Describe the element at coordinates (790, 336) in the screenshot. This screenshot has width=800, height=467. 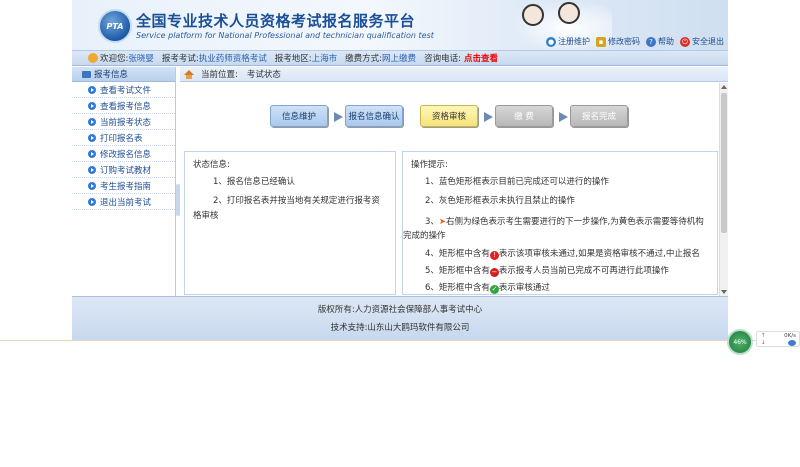
I see `network-speed: 0K/s` at that location.